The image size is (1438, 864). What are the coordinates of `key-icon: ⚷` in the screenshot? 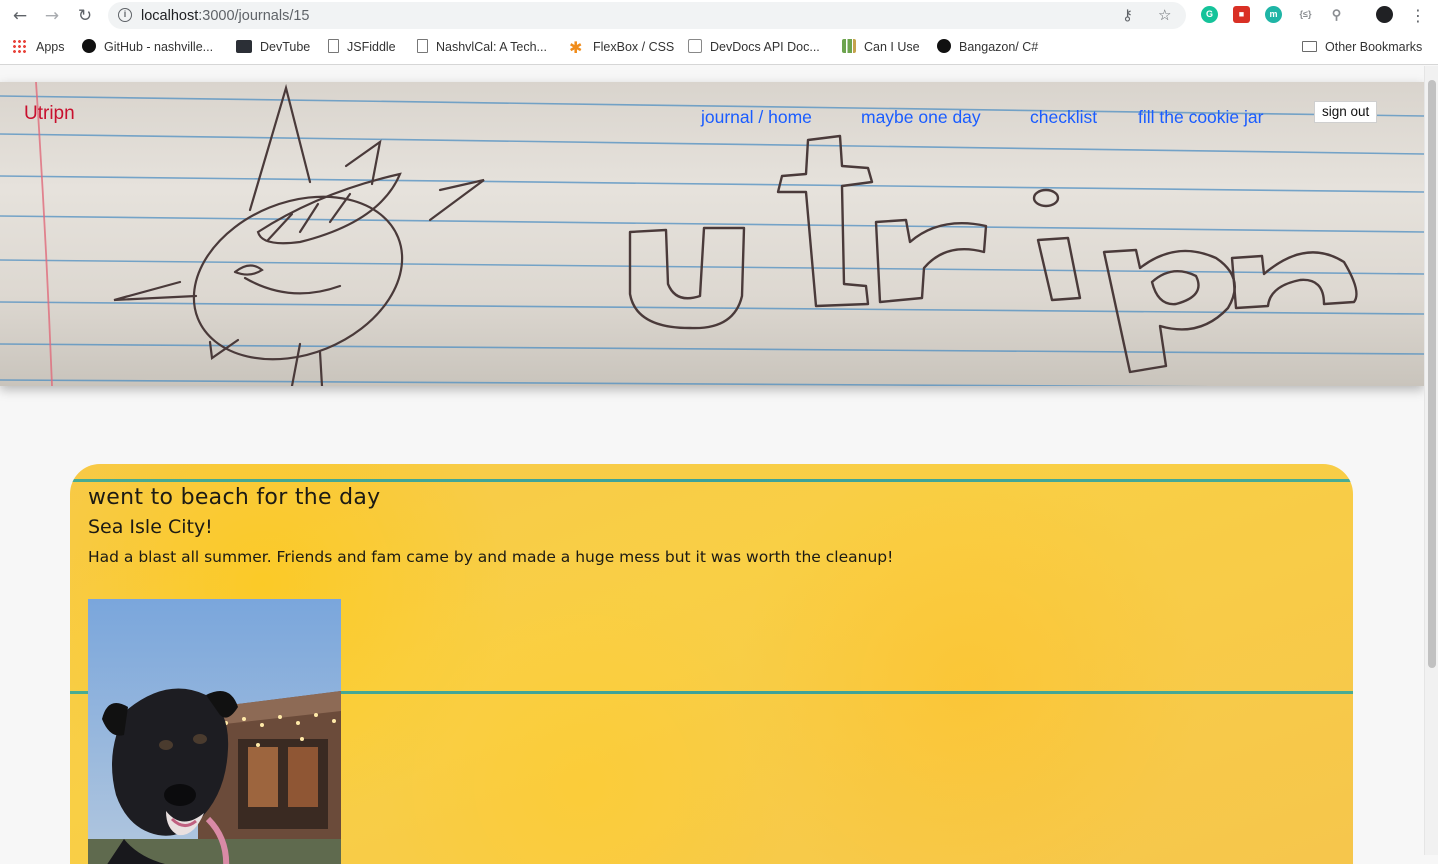 It's located at (1127, 15).